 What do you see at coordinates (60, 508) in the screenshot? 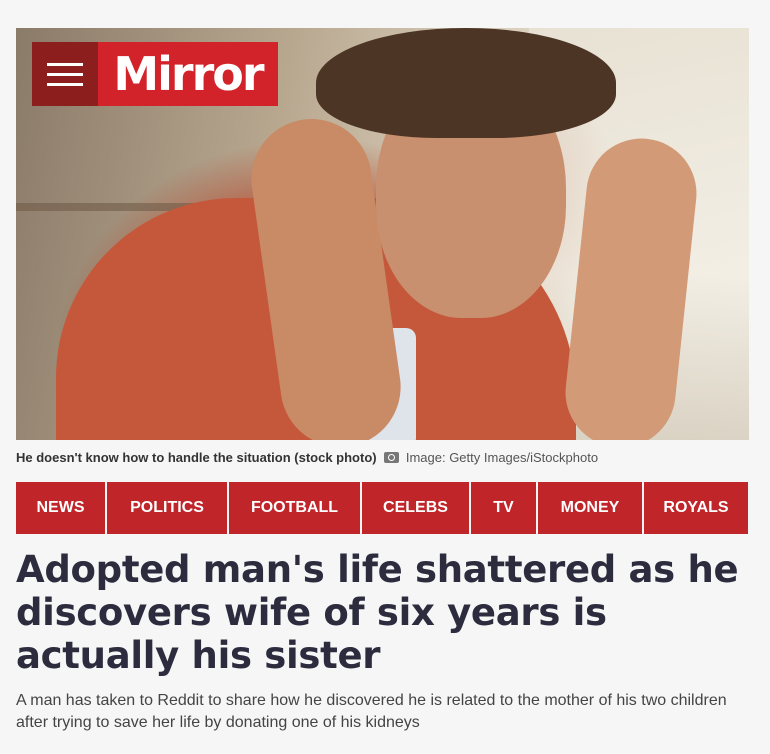
I see `nav-item-news: NEWS` at bounding box center [60, 508].